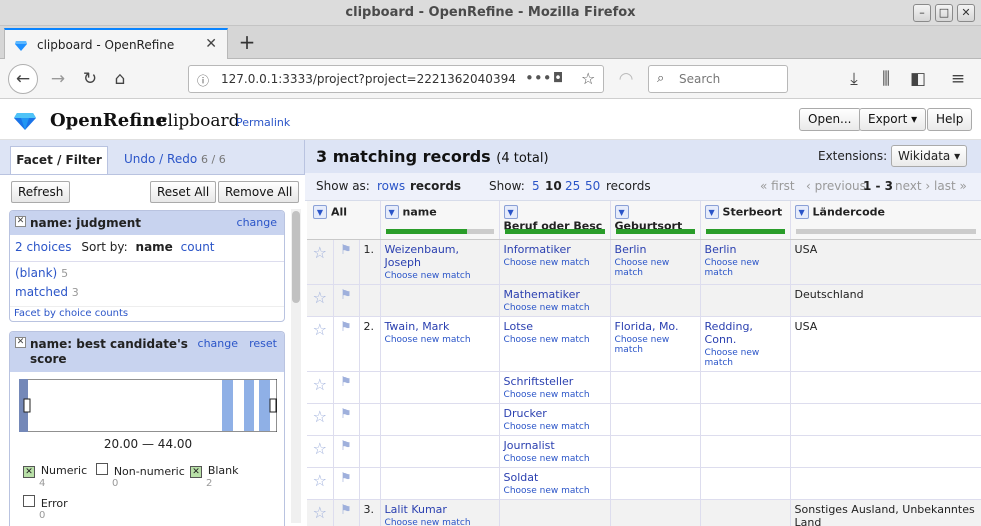  Describe the element at coordinates (440, 509) in the screenshot. I see `reconciled-link: Lalit Kumar` at that location.